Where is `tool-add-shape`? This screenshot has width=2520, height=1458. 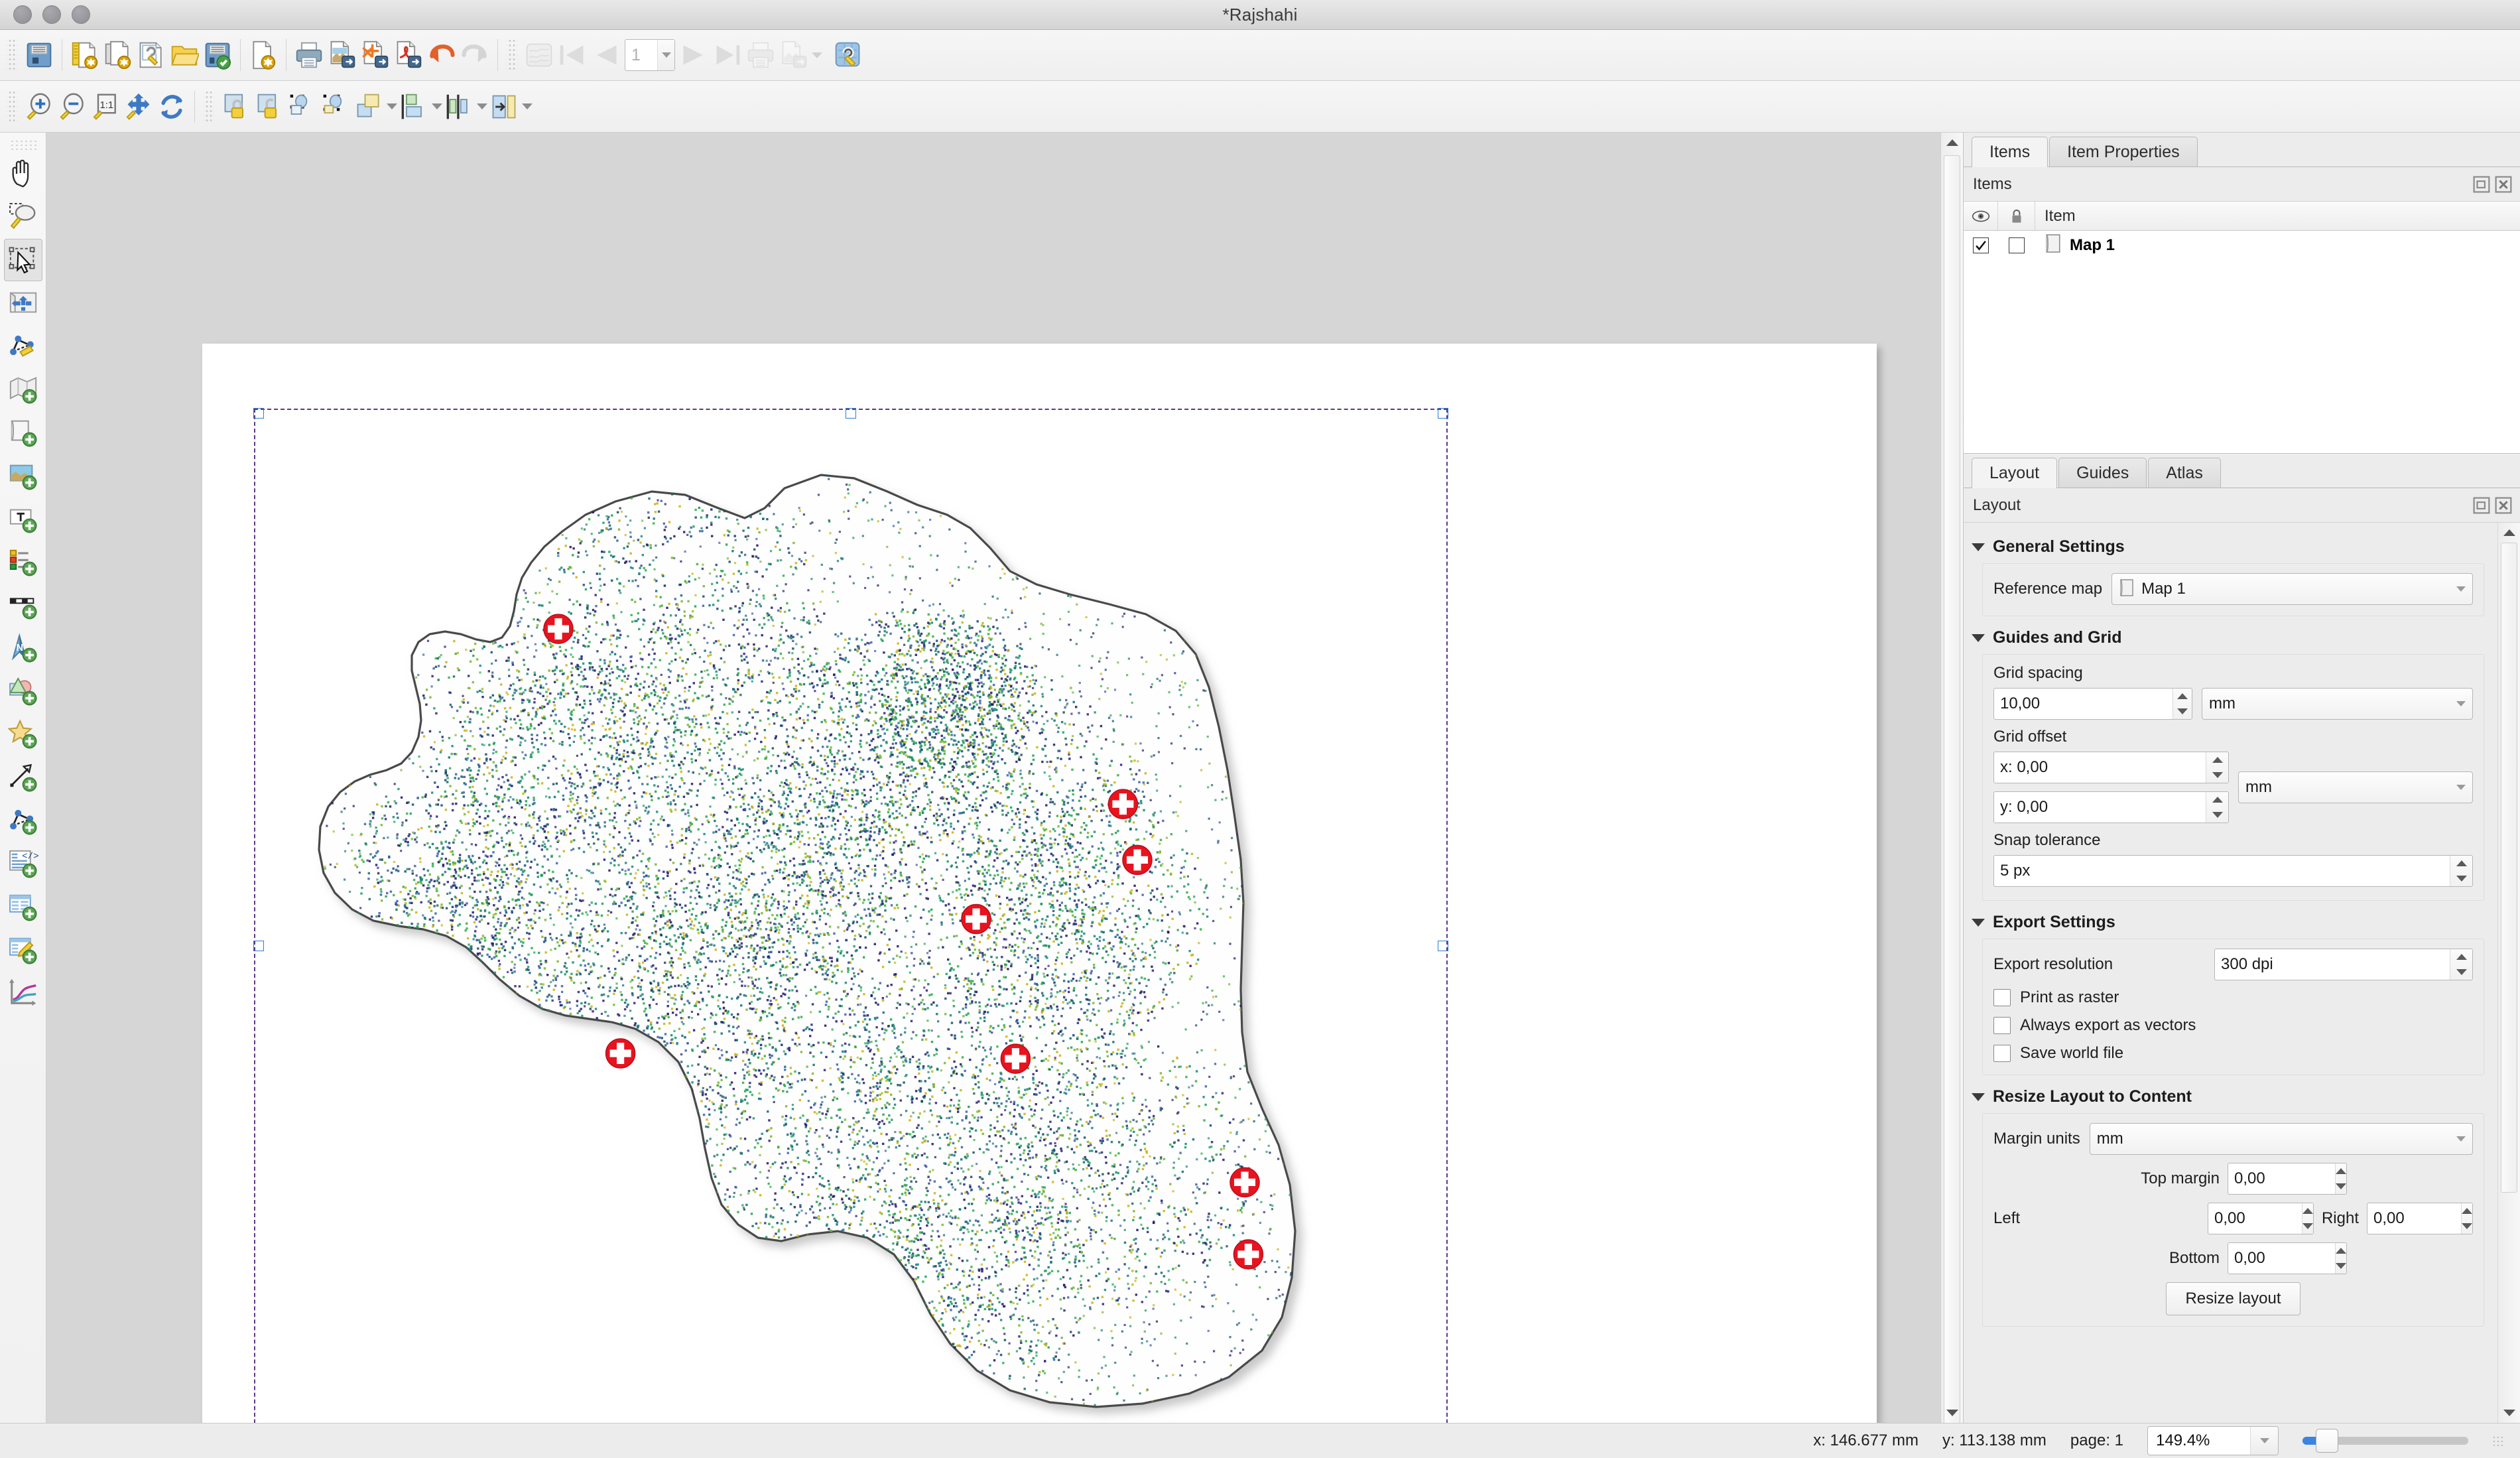
tool-add-shape is located at coordinates (23, 691).